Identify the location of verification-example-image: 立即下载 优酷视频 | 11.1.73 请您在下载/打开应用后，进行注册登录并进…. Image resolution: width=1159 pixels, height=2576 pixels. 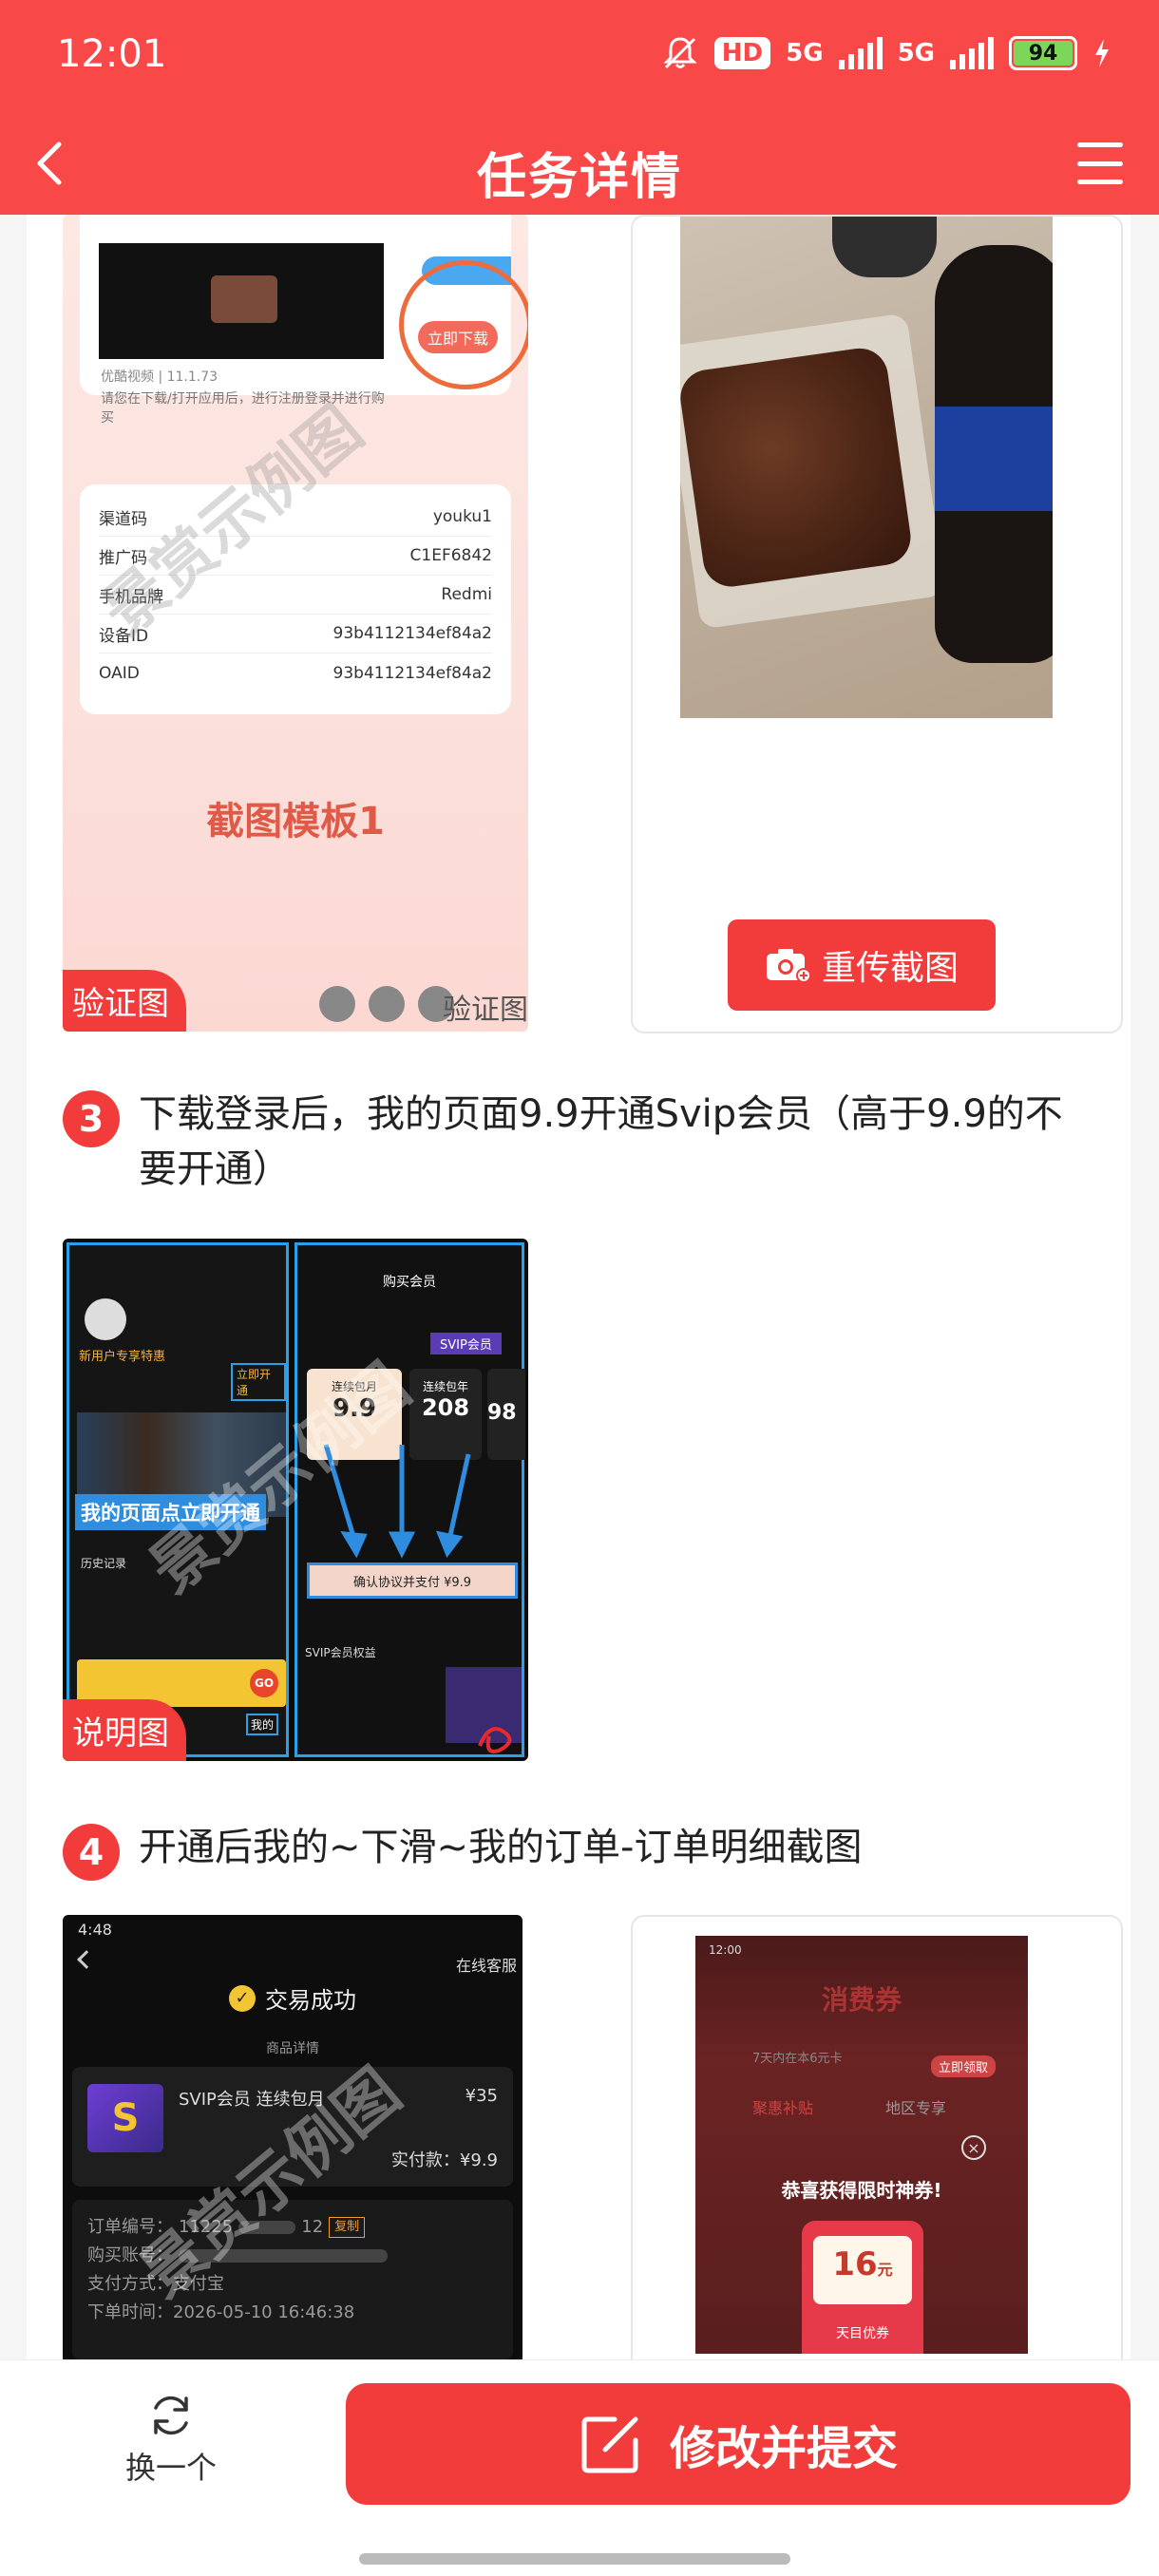
(295, 623).